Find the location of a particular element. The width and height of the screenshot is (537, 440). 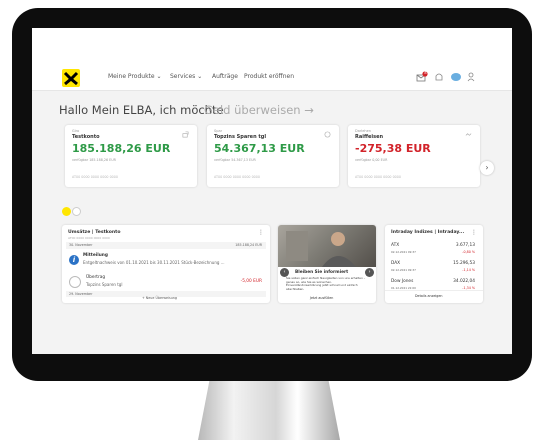

widget-title: Umsätze | Testkonto is located at coordinates (94, 232).